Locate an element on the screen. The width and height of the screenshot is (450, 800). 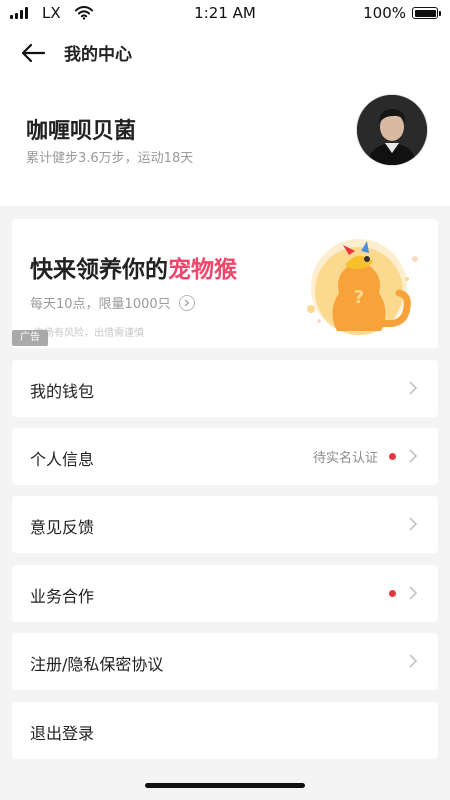
menu-item-personal-info: 个人信息 待实名认证 is located at coordinates (225, 456).